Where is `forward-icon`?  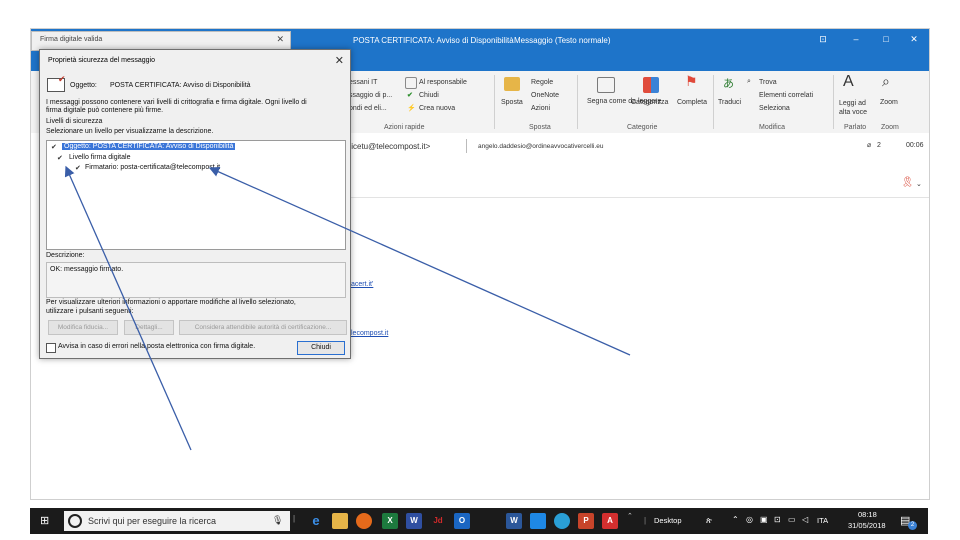
forward-icon is located at coordinates (411, 83).